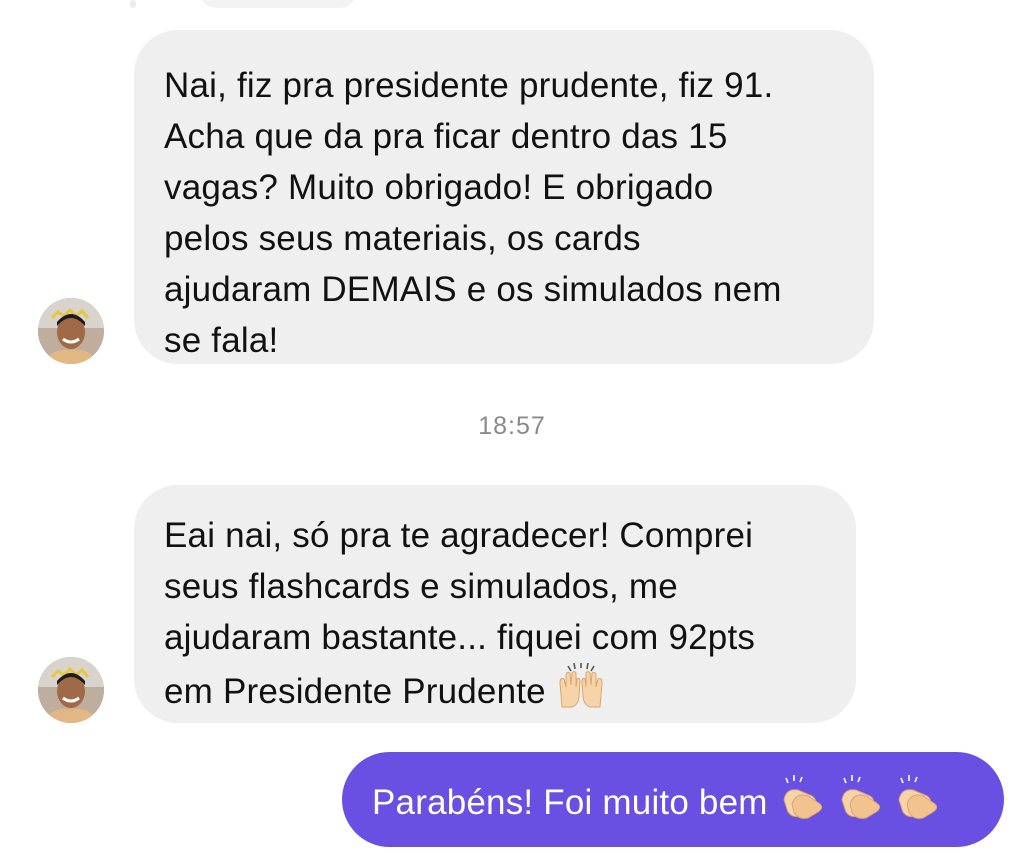  I want to click on message-text: Parabéns! Foi muito bem, so click(570, 802).